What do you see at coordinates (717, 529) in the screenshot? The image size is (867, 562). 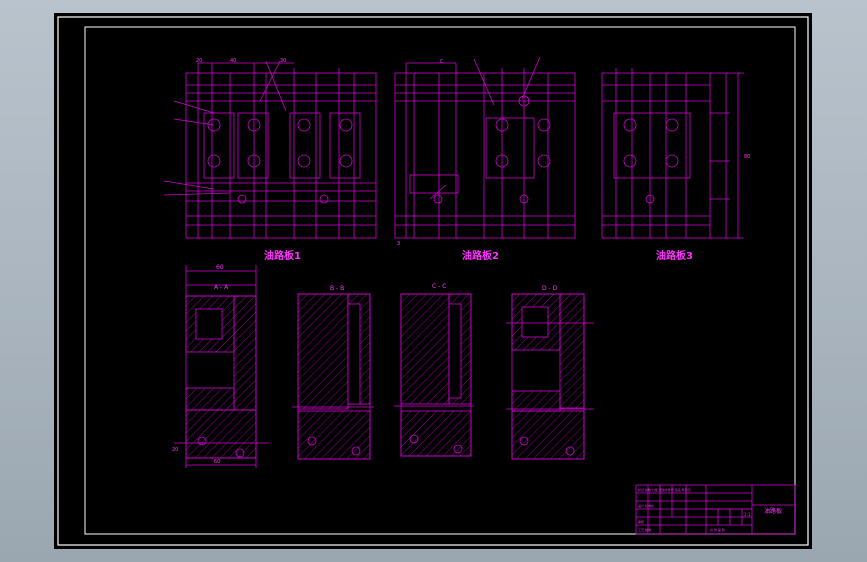 I see `title-block-sheet: 共 张 第 张` at bounding box center [717, 529].